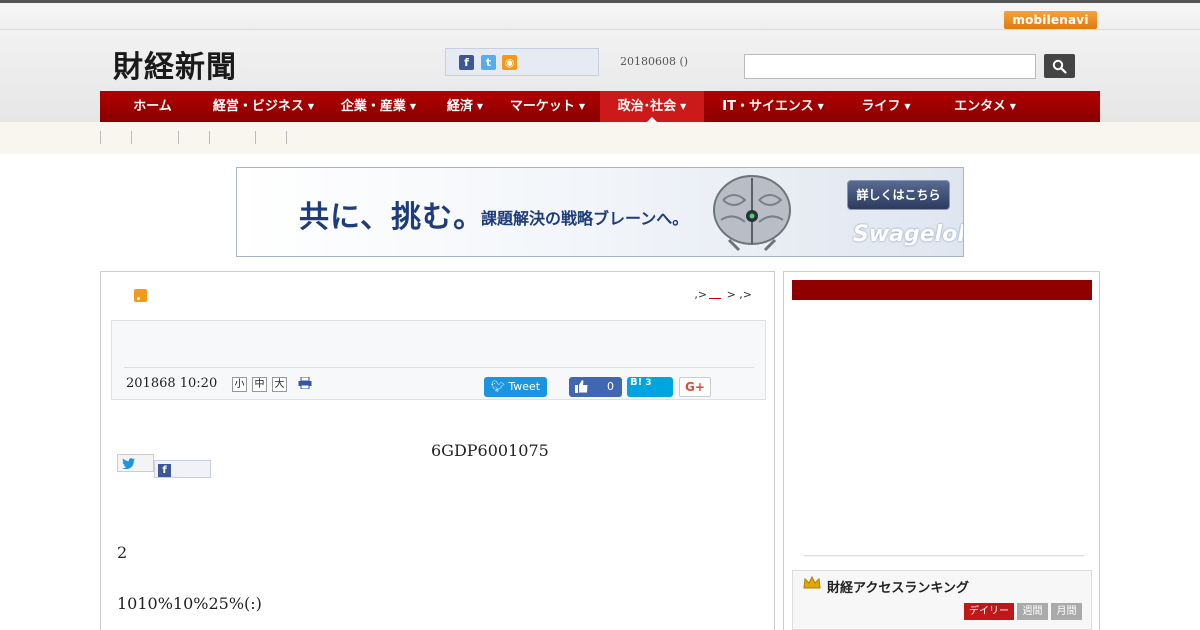  I want to click on nav-item-politics: 政治･社会 ▼, so click(652, 106).